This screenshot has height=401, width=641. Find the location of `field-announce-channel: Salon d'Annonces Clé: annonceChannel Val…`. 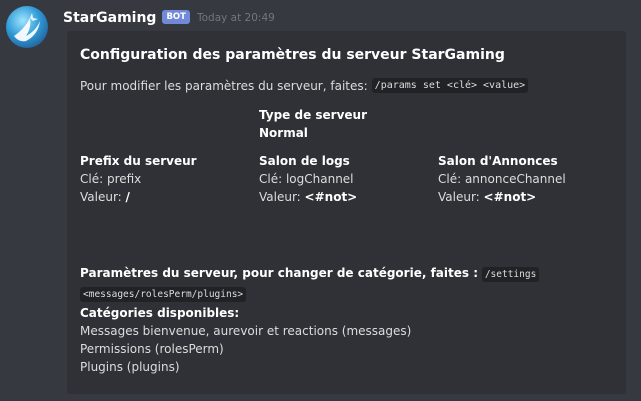

field-announce-channel: Salon d'Annonces Clé: annonceChannel Val… is located at coordinates (502, 179).